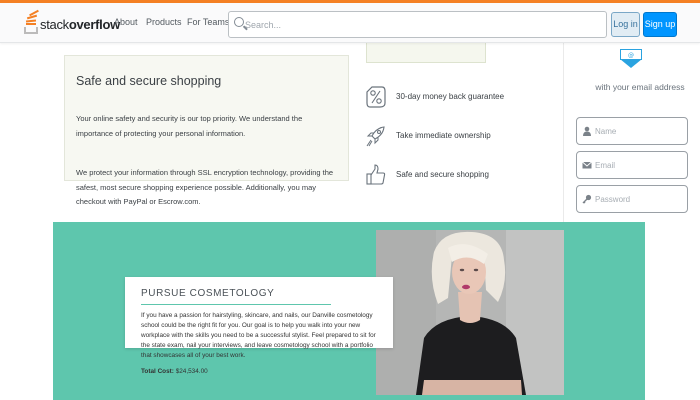  I want to click on rocket-icon, so click(375, 136).